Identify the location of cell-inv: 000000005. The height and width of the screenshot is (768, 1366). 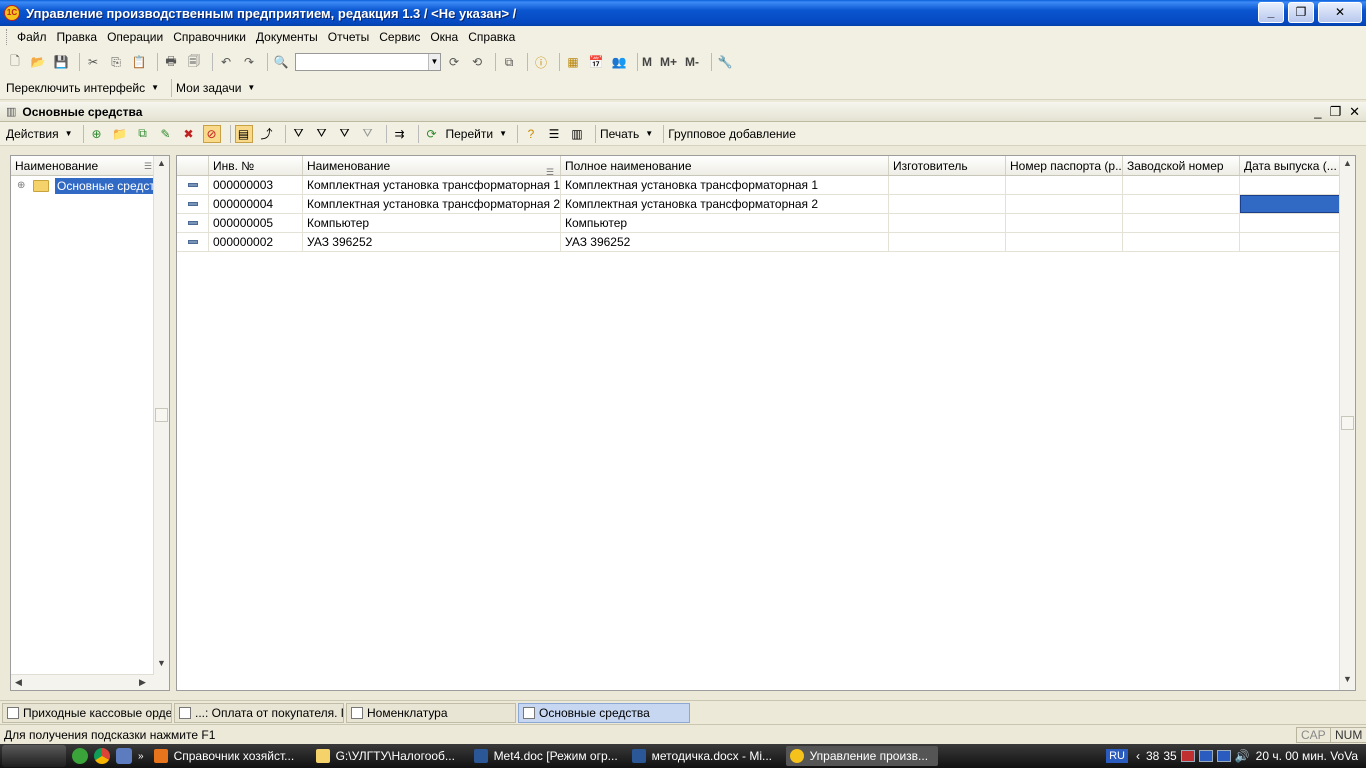
(256, 223).